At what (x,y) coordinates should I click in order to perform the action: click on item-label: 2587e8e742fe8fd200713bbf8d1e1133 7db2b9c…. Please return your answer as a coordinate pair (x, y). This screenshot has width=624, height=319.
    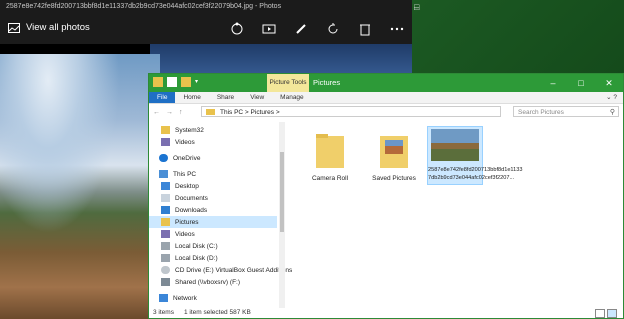
    Looking at the image, I should click on (475, 174).